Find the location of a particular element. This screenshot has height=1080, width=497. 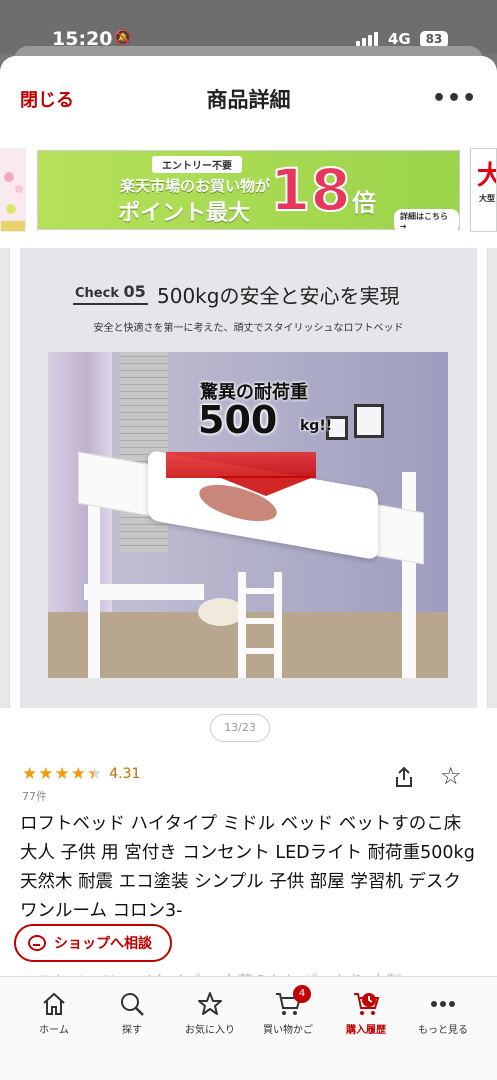

review-count: 77件 is located at coordinates (34, 796).